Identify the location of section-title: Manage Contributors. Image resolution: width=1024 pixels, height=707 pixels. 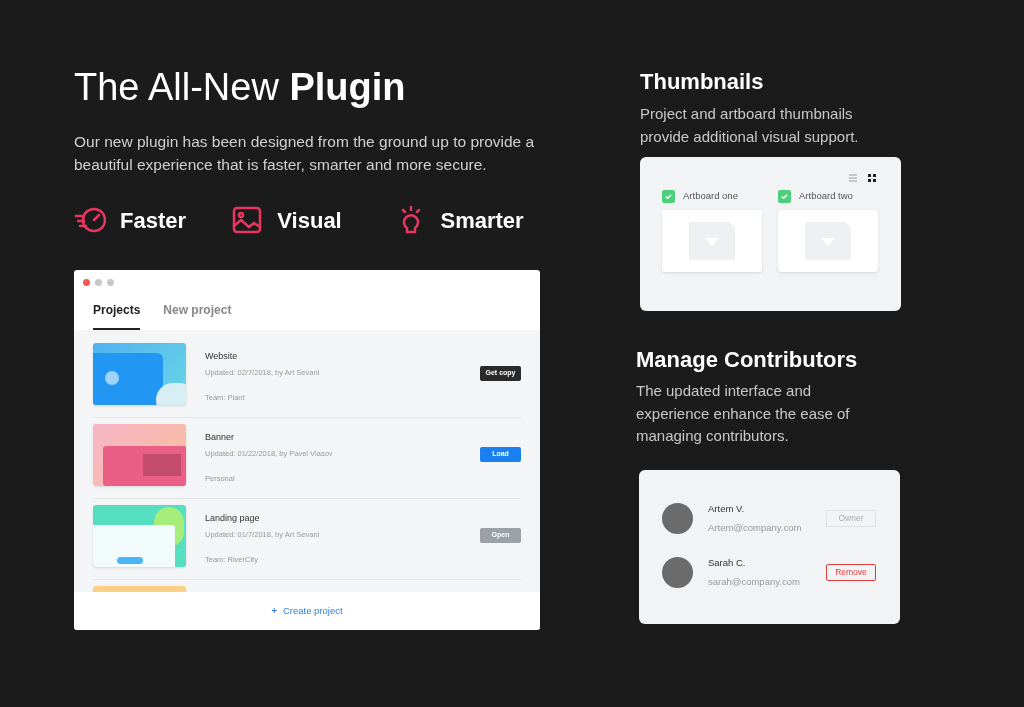
(747, 360).